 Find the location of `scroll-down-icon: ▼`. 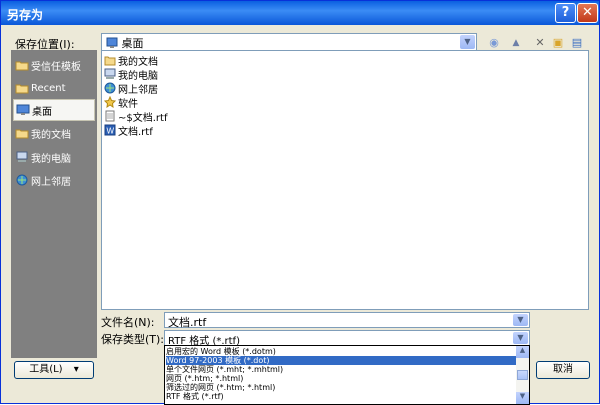

scroll-down-icon: ▼ is located at coordinates (522, 398).